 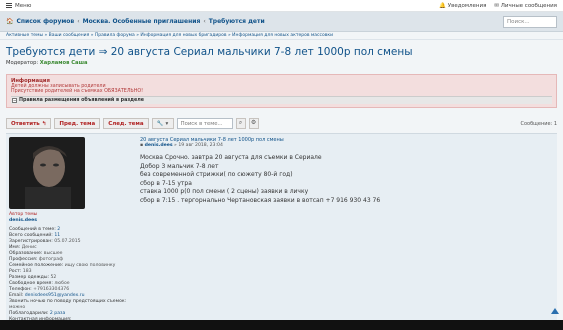 I want to click on notifications-link: 🔔 Уведомления, so click(x=462, y=6).